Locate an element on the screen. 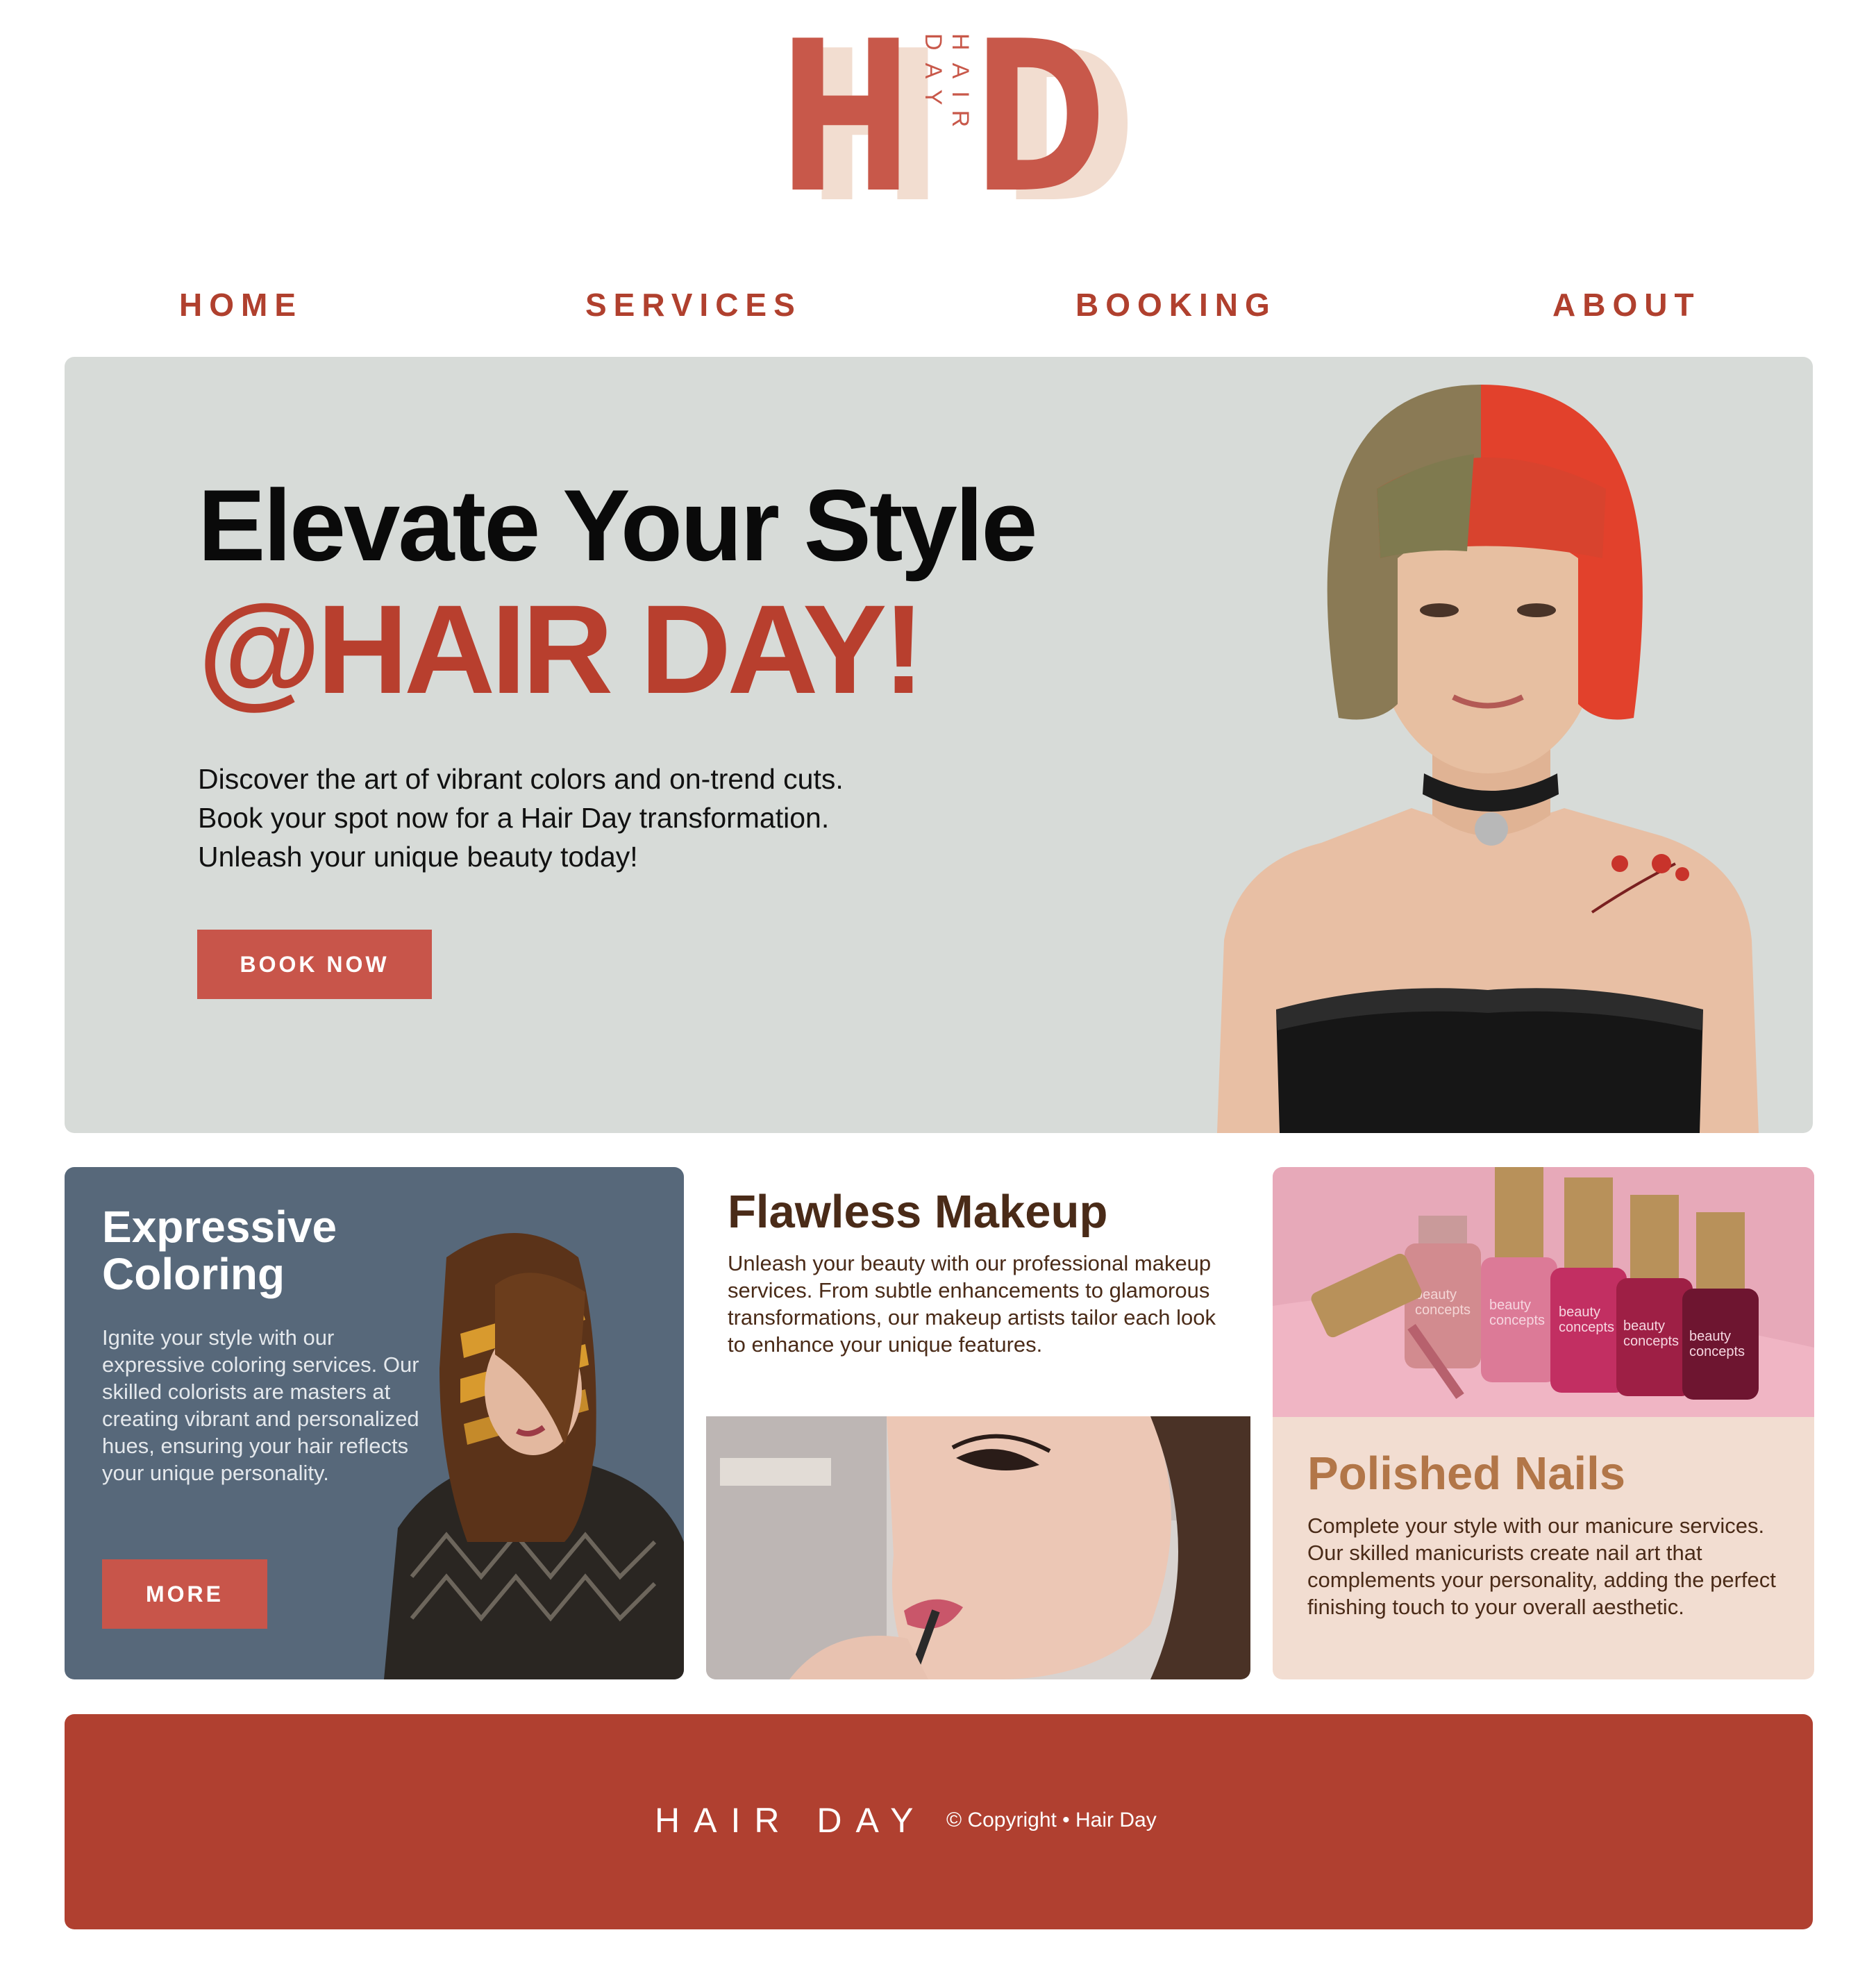 The width and height of the screenshot is (1876, 1962). site-logo: H H HAIR DAY D D is located at coordinates (950, 121).